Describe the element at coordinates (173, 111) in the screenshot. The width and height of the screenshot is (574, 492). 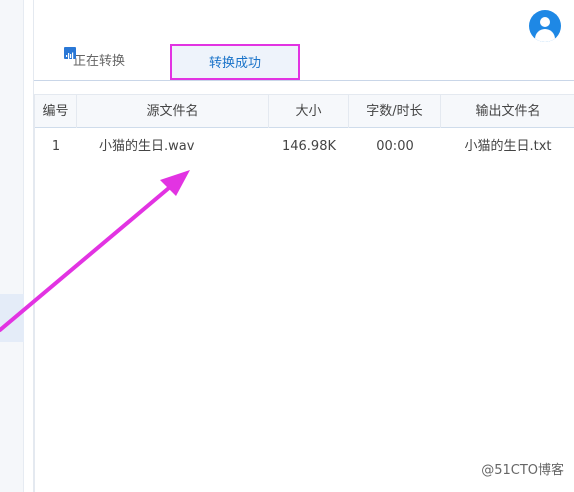
I see `column-header-source: 源文件名` at that location.